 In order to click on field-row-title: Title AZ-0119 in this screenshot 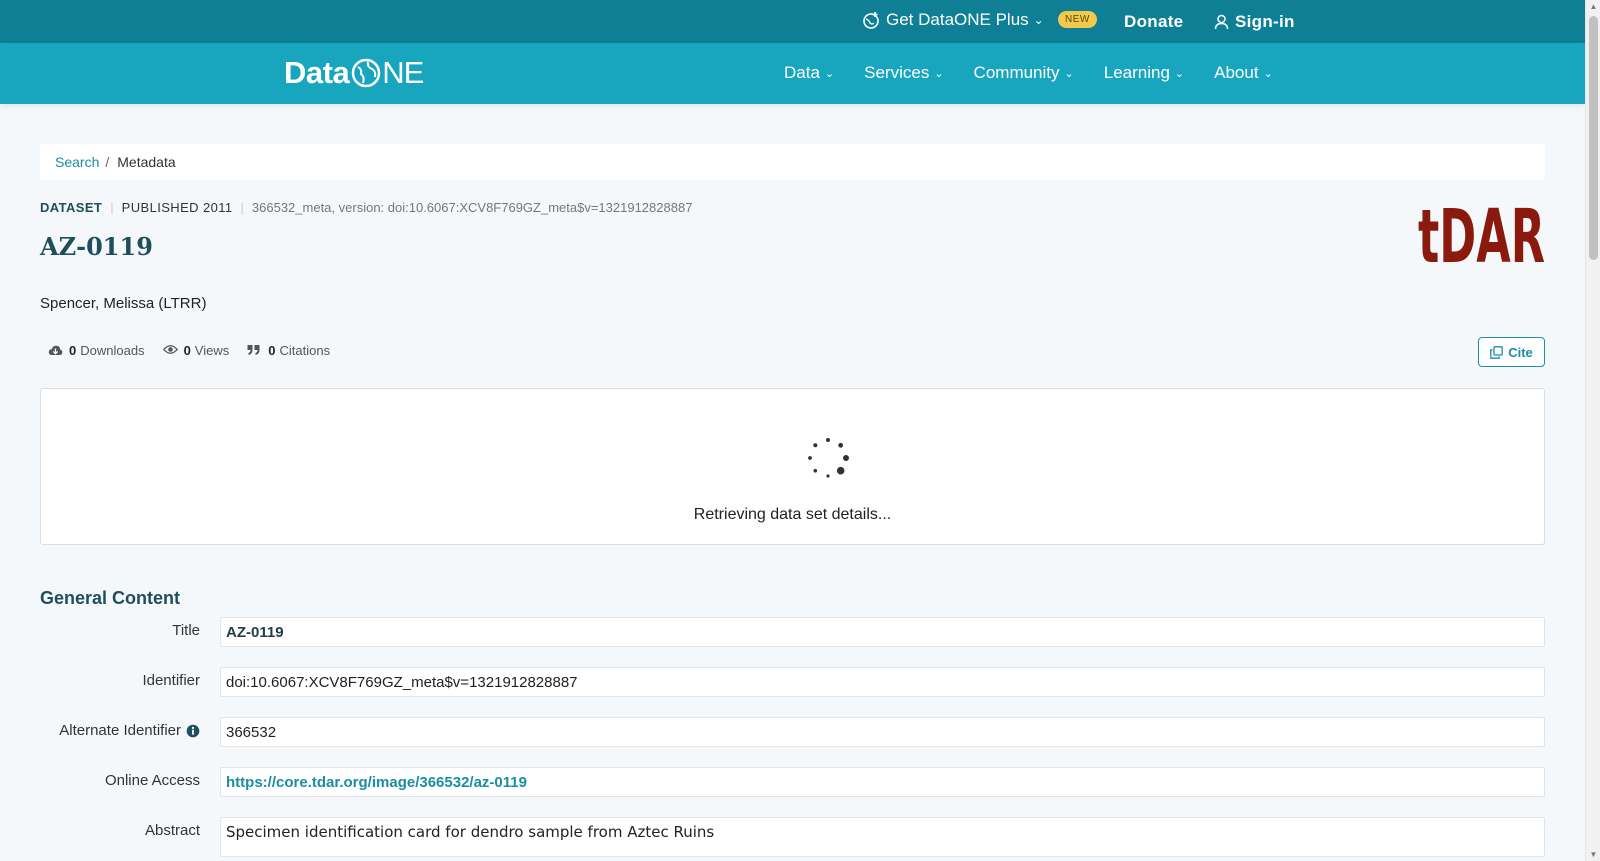, I will do `click(772, 632)`.